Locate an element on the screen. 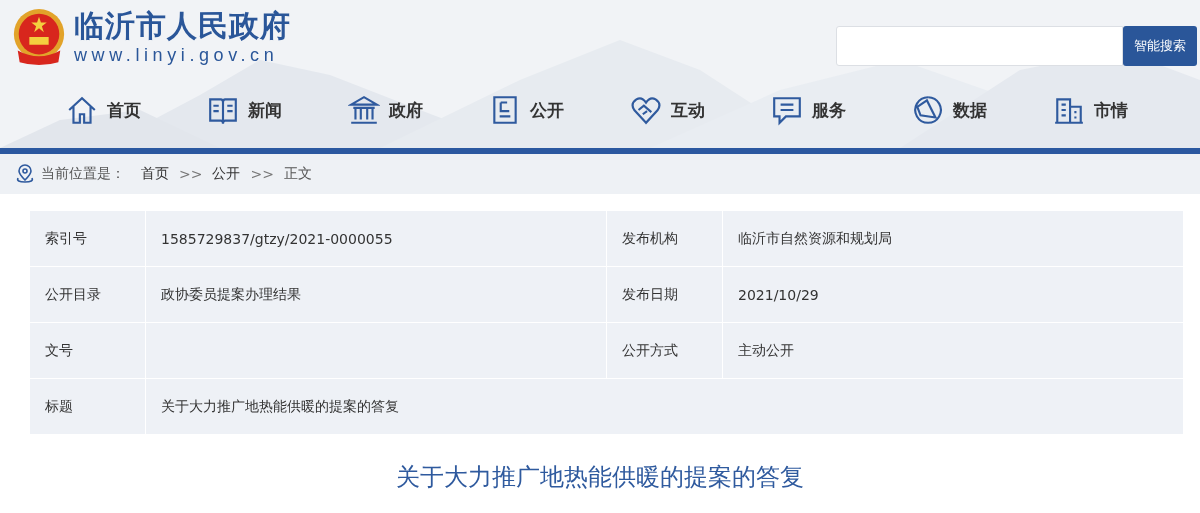 The height and width of the screenshot is (513, 1200). nav-item: 互动 is located at coordinates (700, 110).